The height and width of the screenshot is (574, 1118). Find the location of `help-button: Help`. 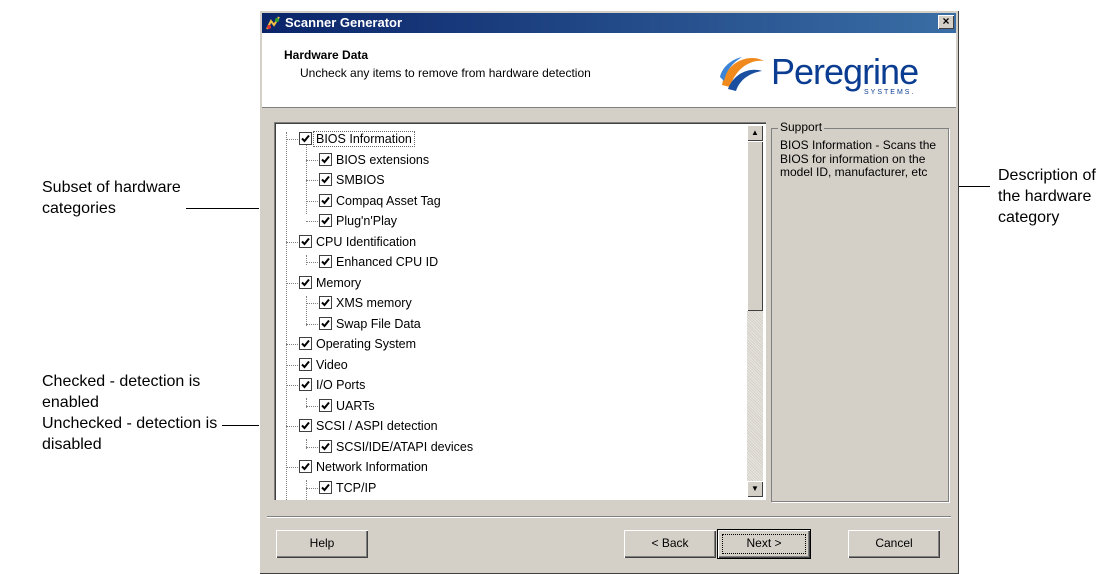

help-button: Help is located at coordinates (322, 544).